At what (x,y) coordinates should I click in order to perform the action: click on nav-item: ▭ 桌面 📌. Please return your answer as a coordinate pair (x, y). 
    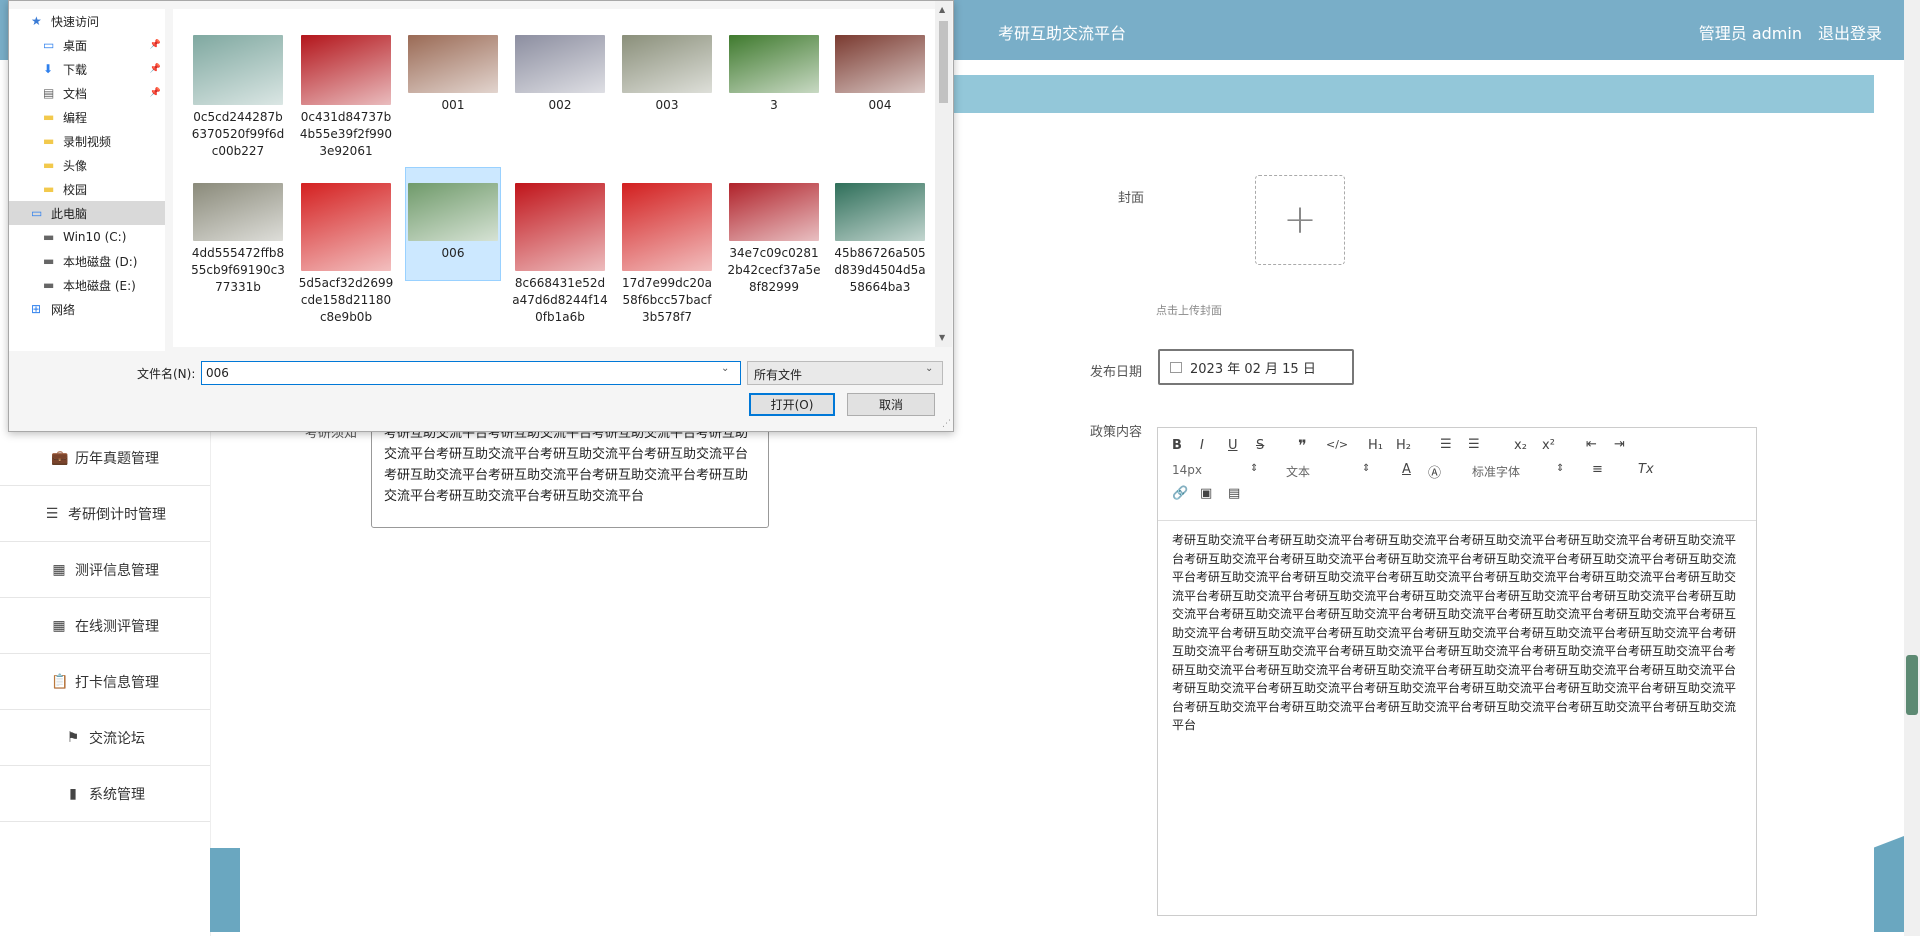
    Looking at the image, I should click on (87, 45).